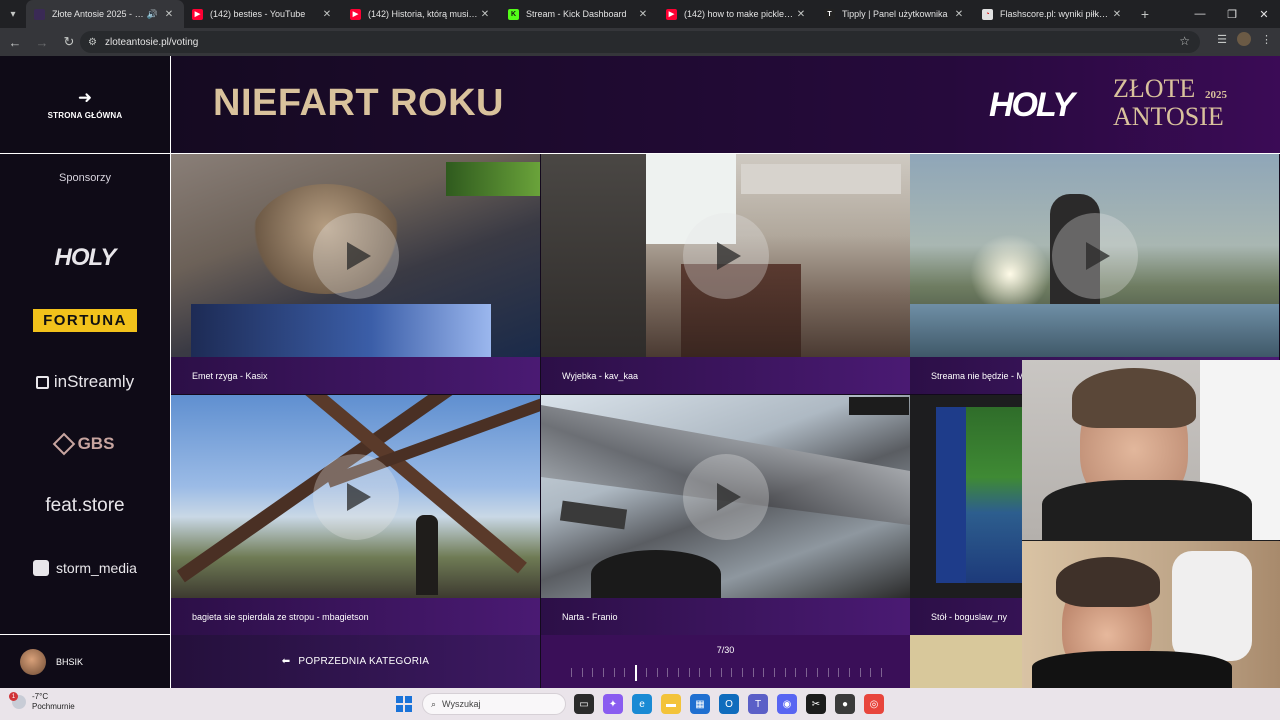 Image resolution: width=1280 pixels, height=720 pixels. I want to click on previous-category-button: ⬅ POPRZEDNIA KATEGORIA, so click(355, 661).